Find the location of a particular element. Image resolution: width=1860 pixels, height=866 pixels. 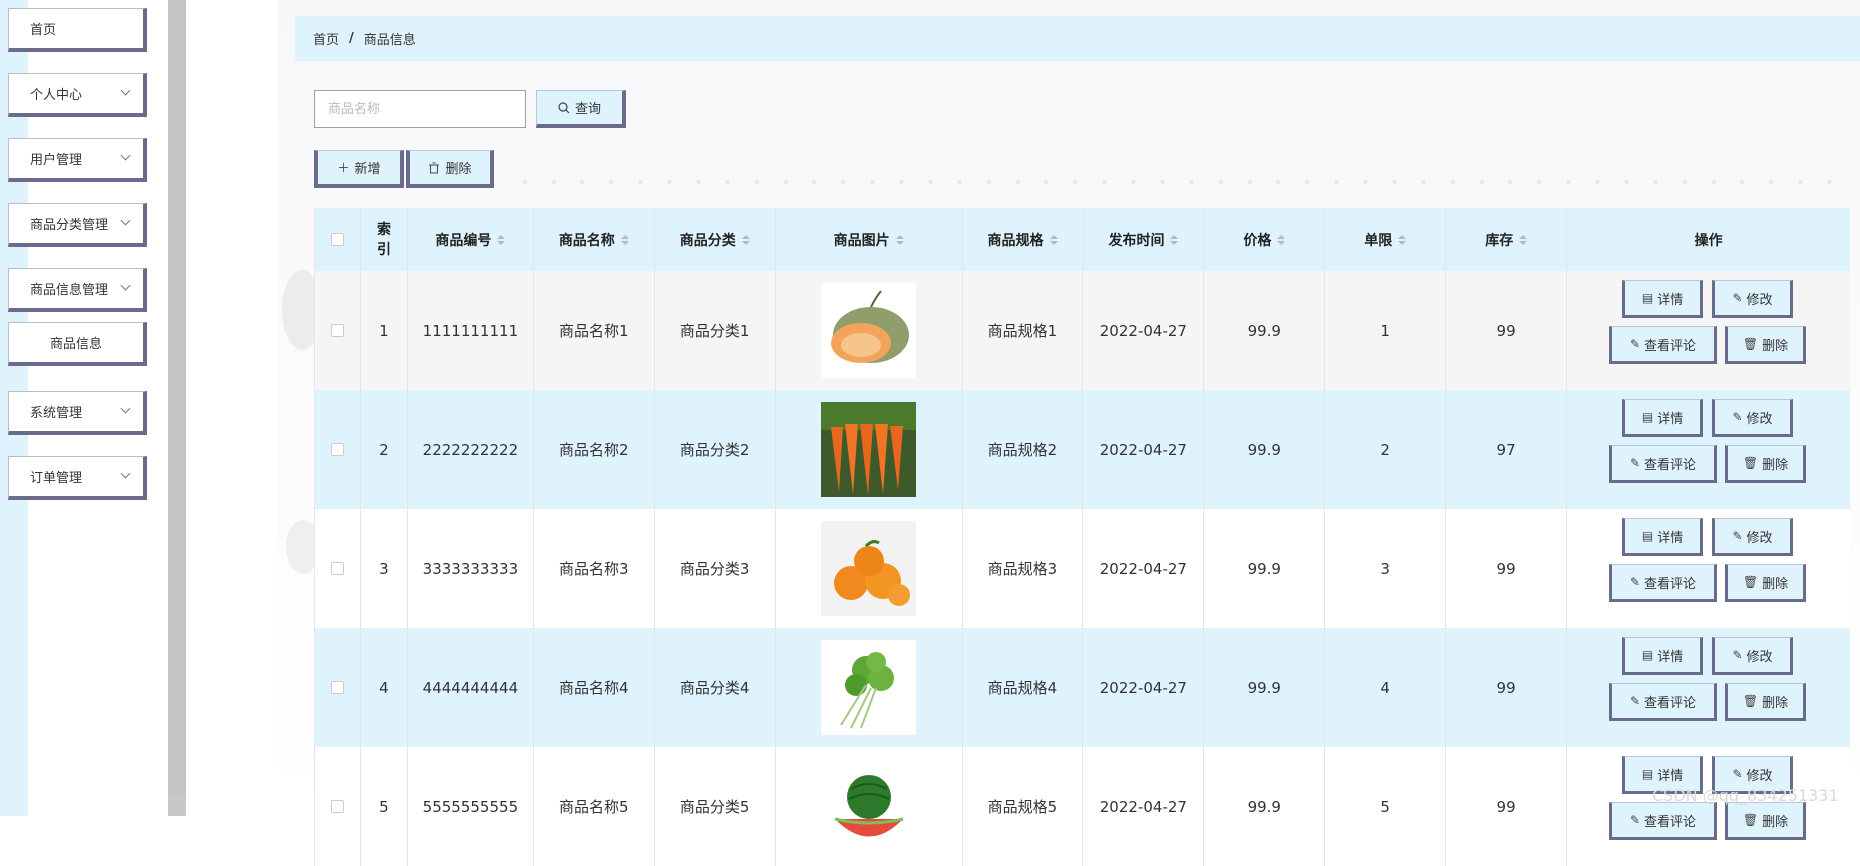

sidebar-item-home: 首页 is located at coordinates (77, 30).